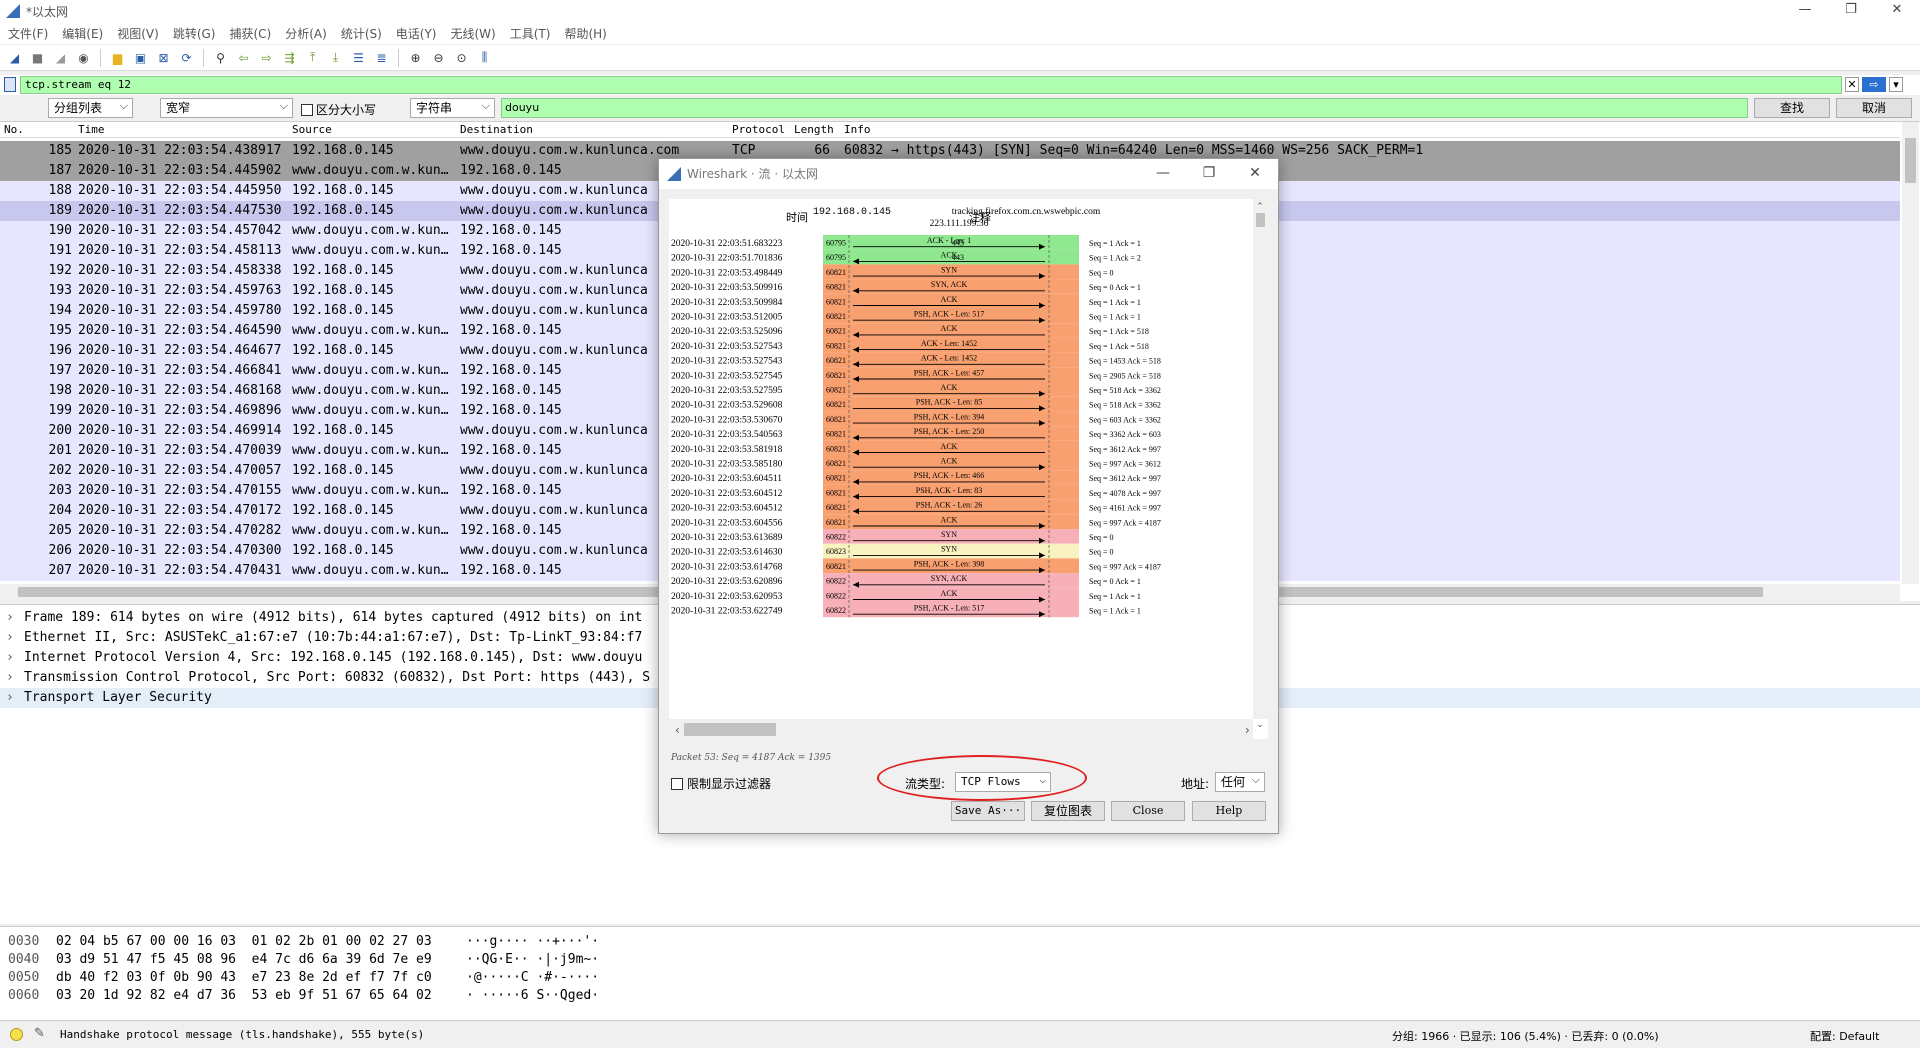  I want to click on save-file-icon: ▣, so click(140, 57).